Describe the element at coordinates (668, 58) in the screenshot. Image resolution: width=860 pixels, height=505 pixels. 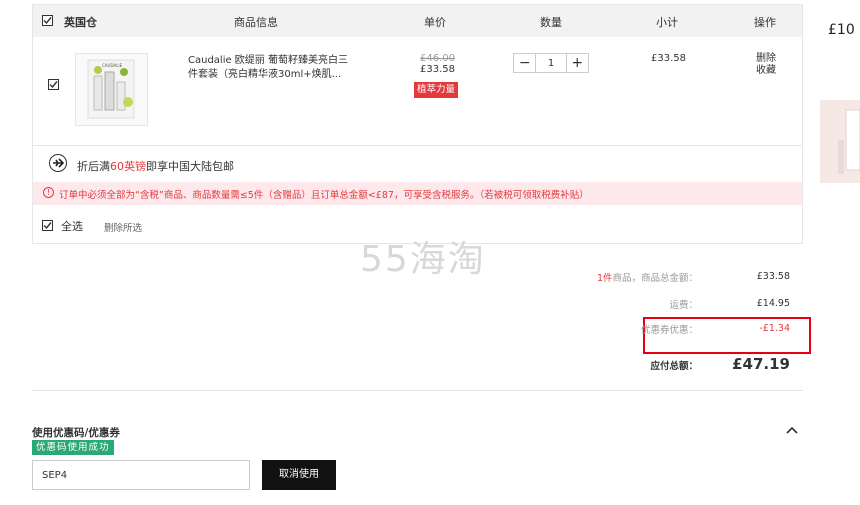
I see `item-subtotal: £33.58` at that location.